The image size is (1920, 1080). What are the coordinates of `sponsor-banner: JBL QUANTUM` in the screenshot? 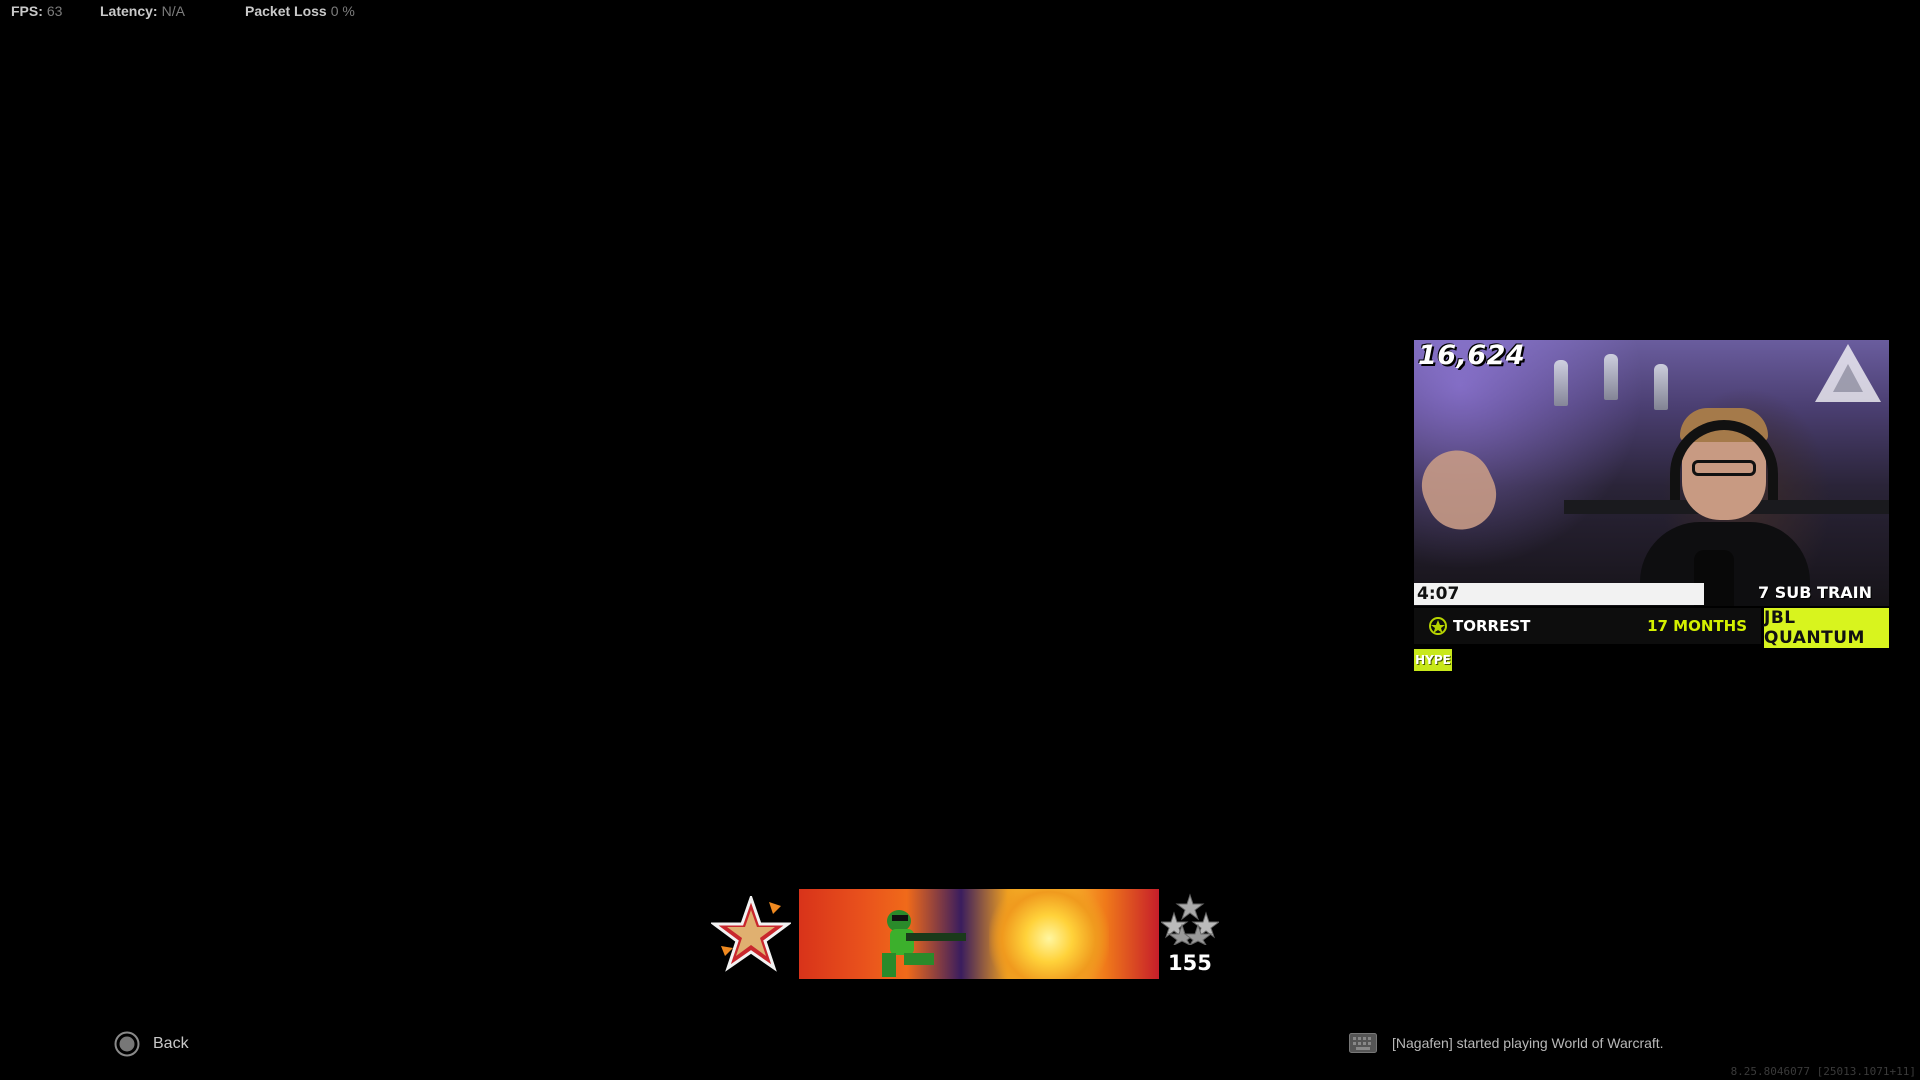 It's located at (1826, 628).